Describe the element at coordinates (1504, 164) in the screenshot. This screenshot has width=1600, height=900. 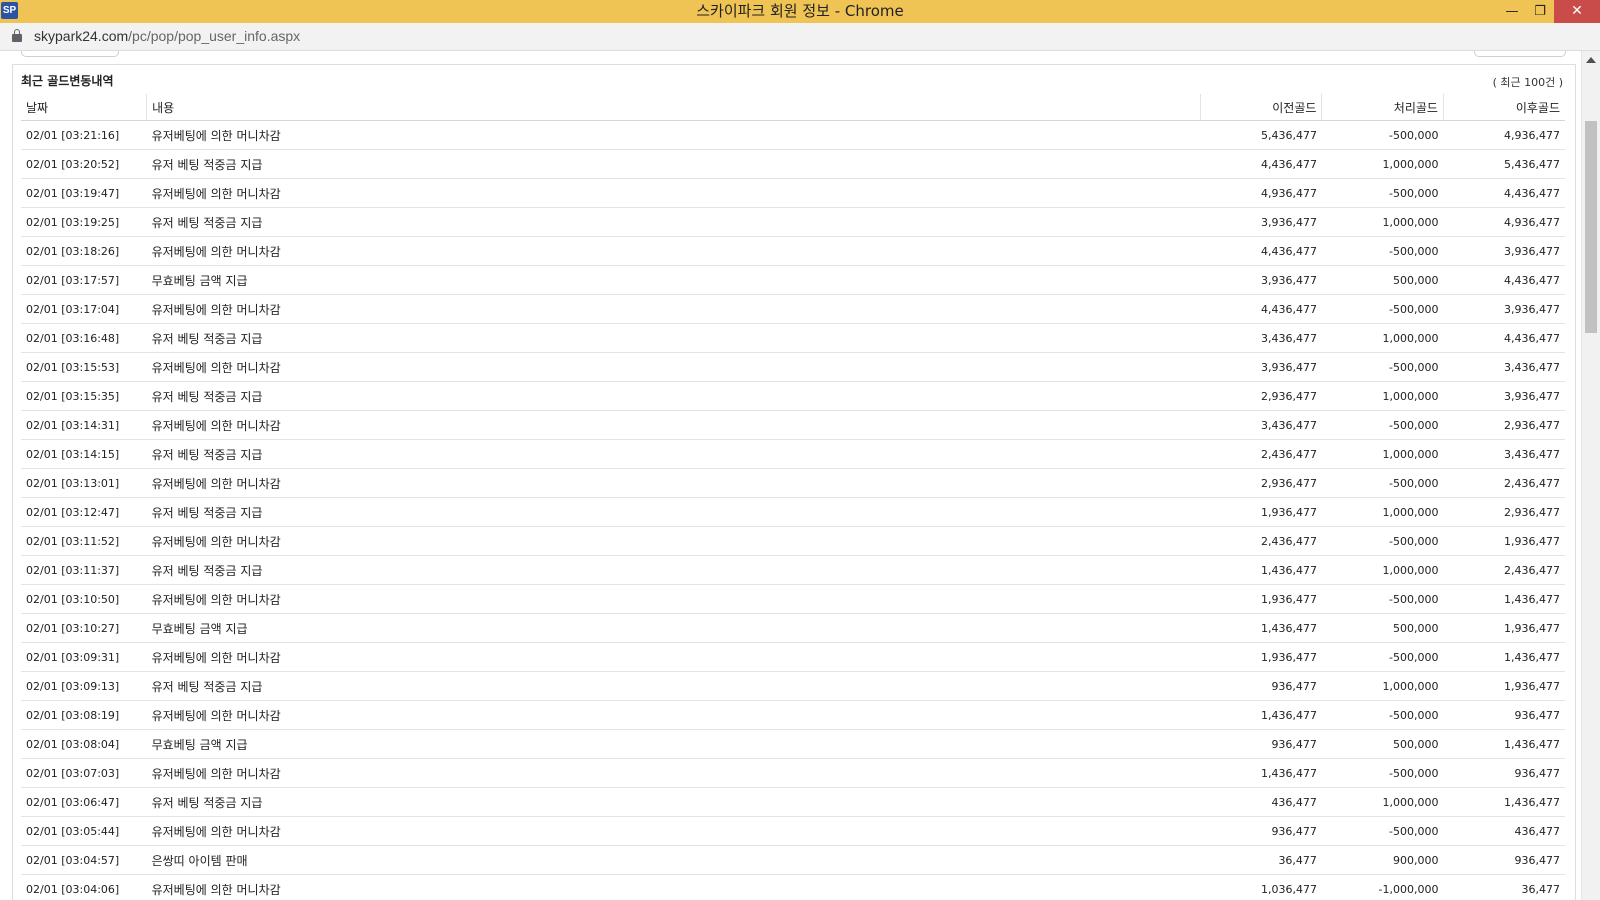
I see `cell-after-gold: 5,436,477` at that location.